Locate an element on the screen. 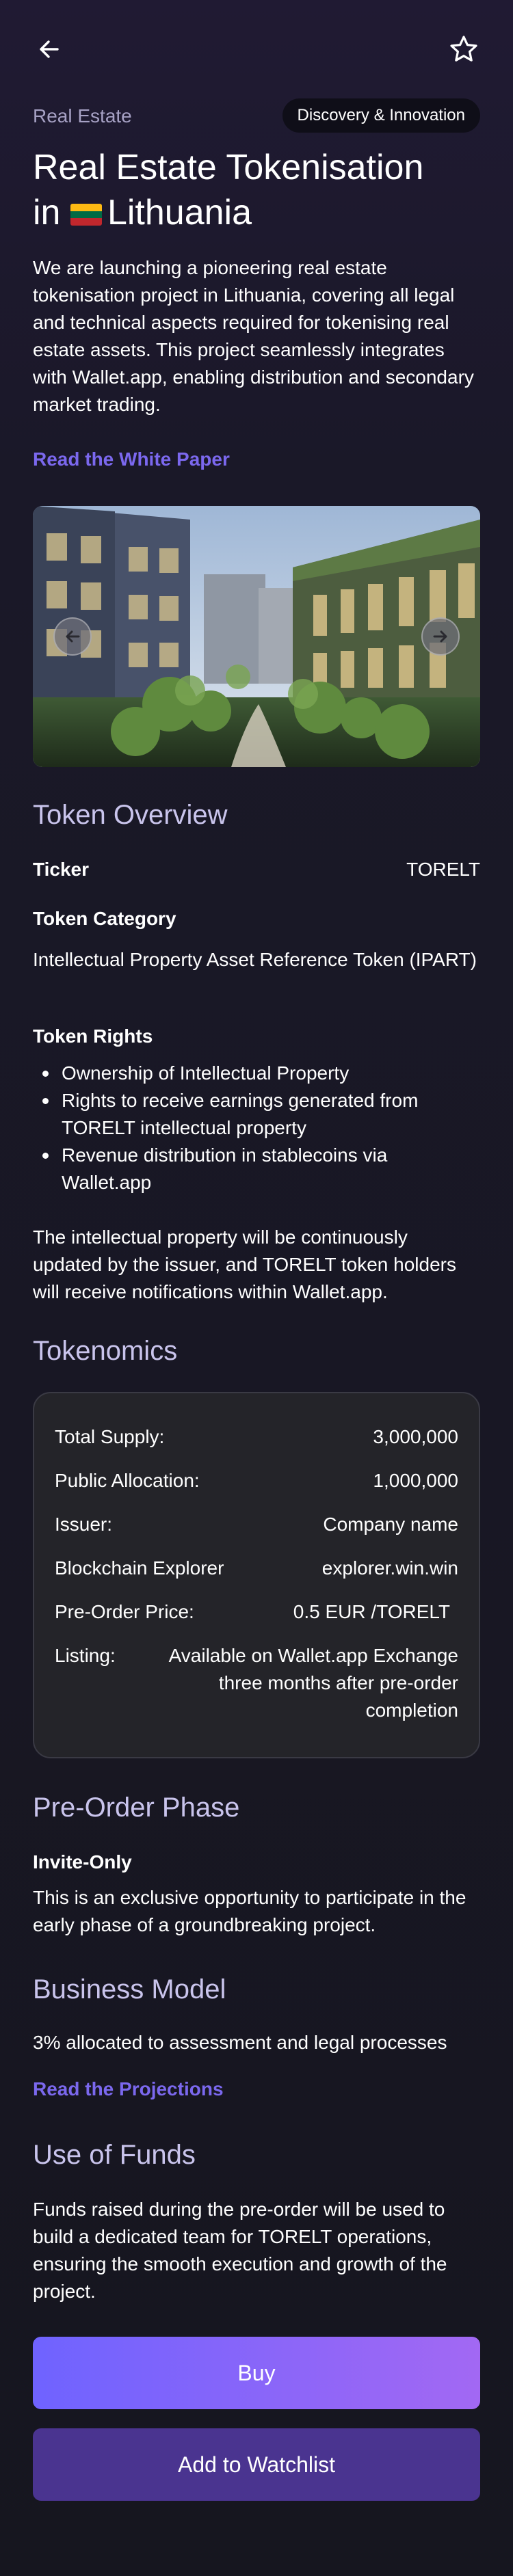 This screenshot has height=2576, width=513. arrow-left-circle-icon is located at coordinates (73, 636).